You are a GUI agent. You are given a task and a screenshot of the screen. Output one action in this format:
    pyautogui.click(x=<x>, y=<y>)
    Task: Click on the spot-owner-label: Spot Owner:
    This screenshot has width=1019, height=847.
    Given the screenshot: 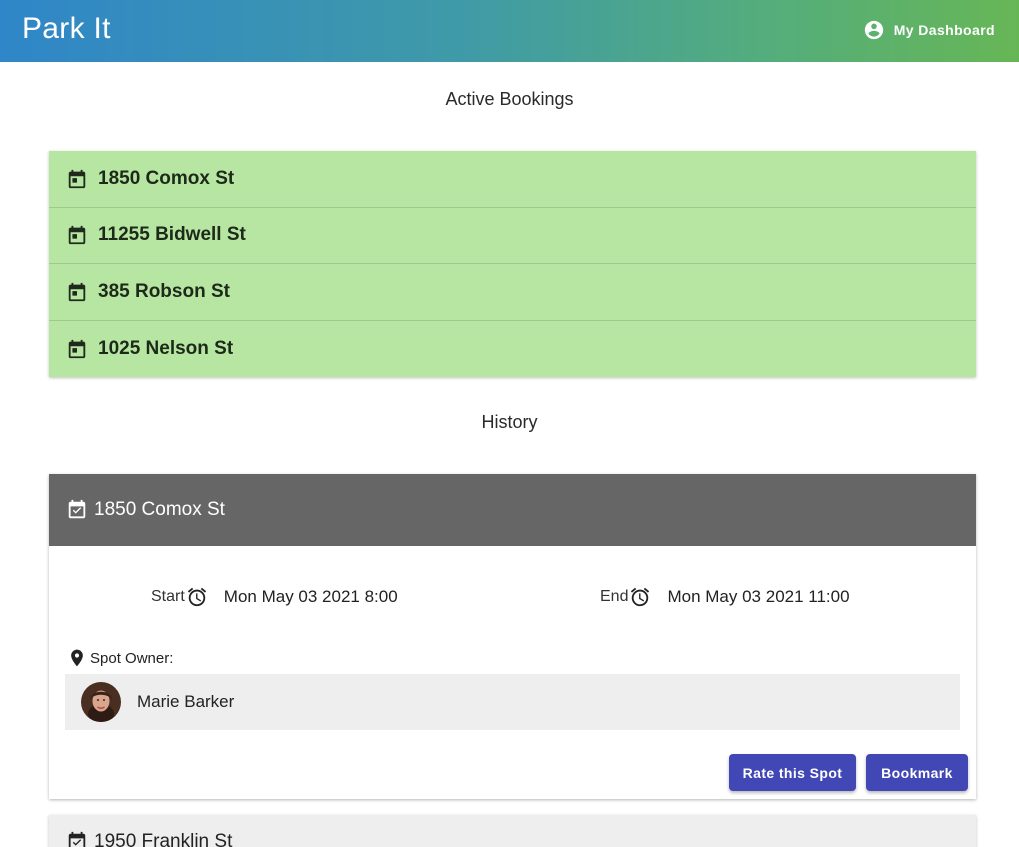 What is the action you would take?
    pyautogui.click(x=132, y=658)
    